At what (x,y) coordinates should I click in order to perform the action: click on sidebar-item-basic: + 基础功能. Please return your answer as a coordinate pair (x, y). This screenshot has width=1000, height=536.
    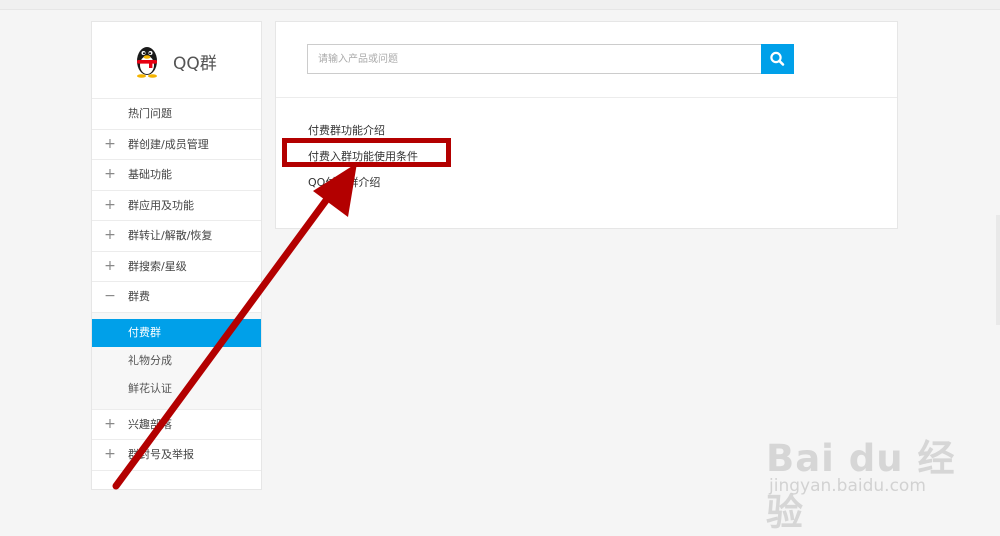
    Looking at the image, I should click on (176, 175).